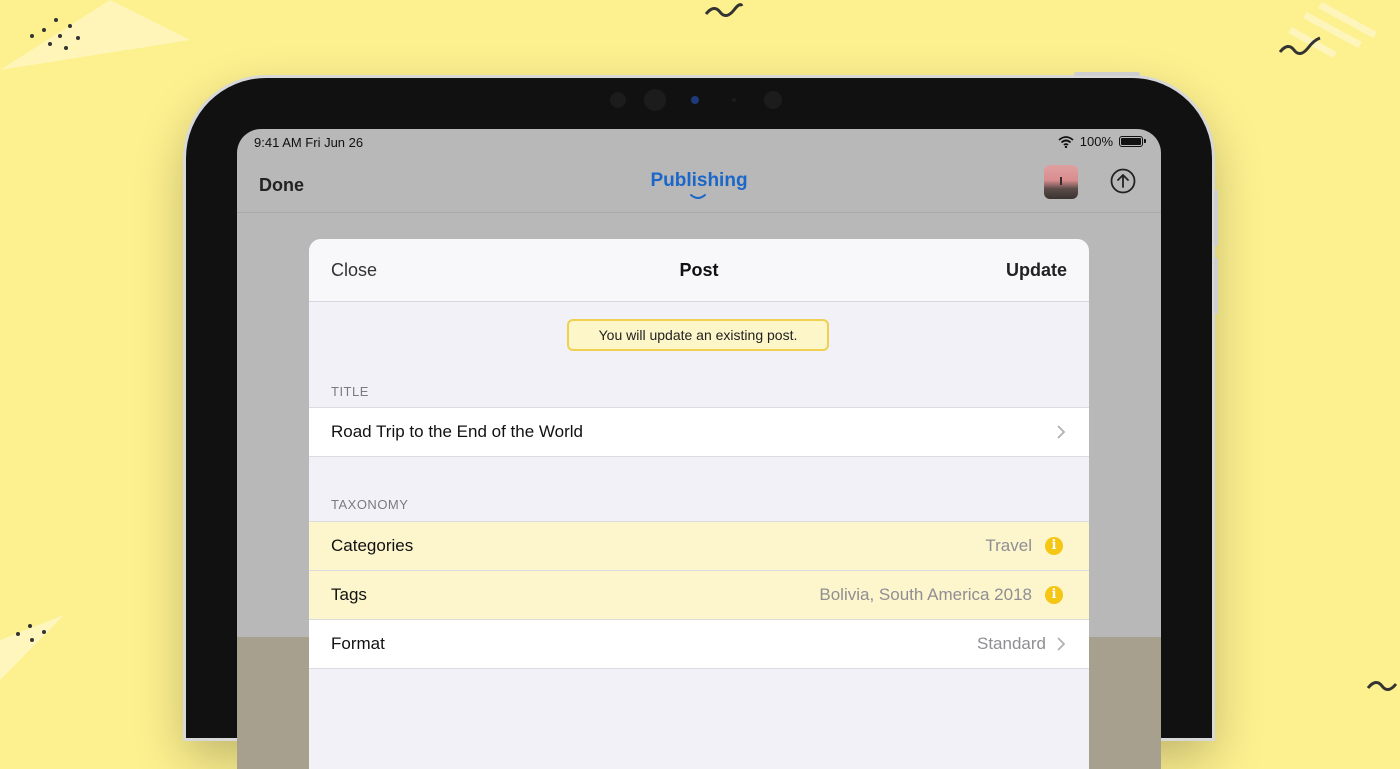 The image size is (1400, 769). What do you see at coordinates (699, 595) in the screenshot?
I see `tags-row: Tags Bolivia, South America 2018 i` at bounding box center [699, 595].